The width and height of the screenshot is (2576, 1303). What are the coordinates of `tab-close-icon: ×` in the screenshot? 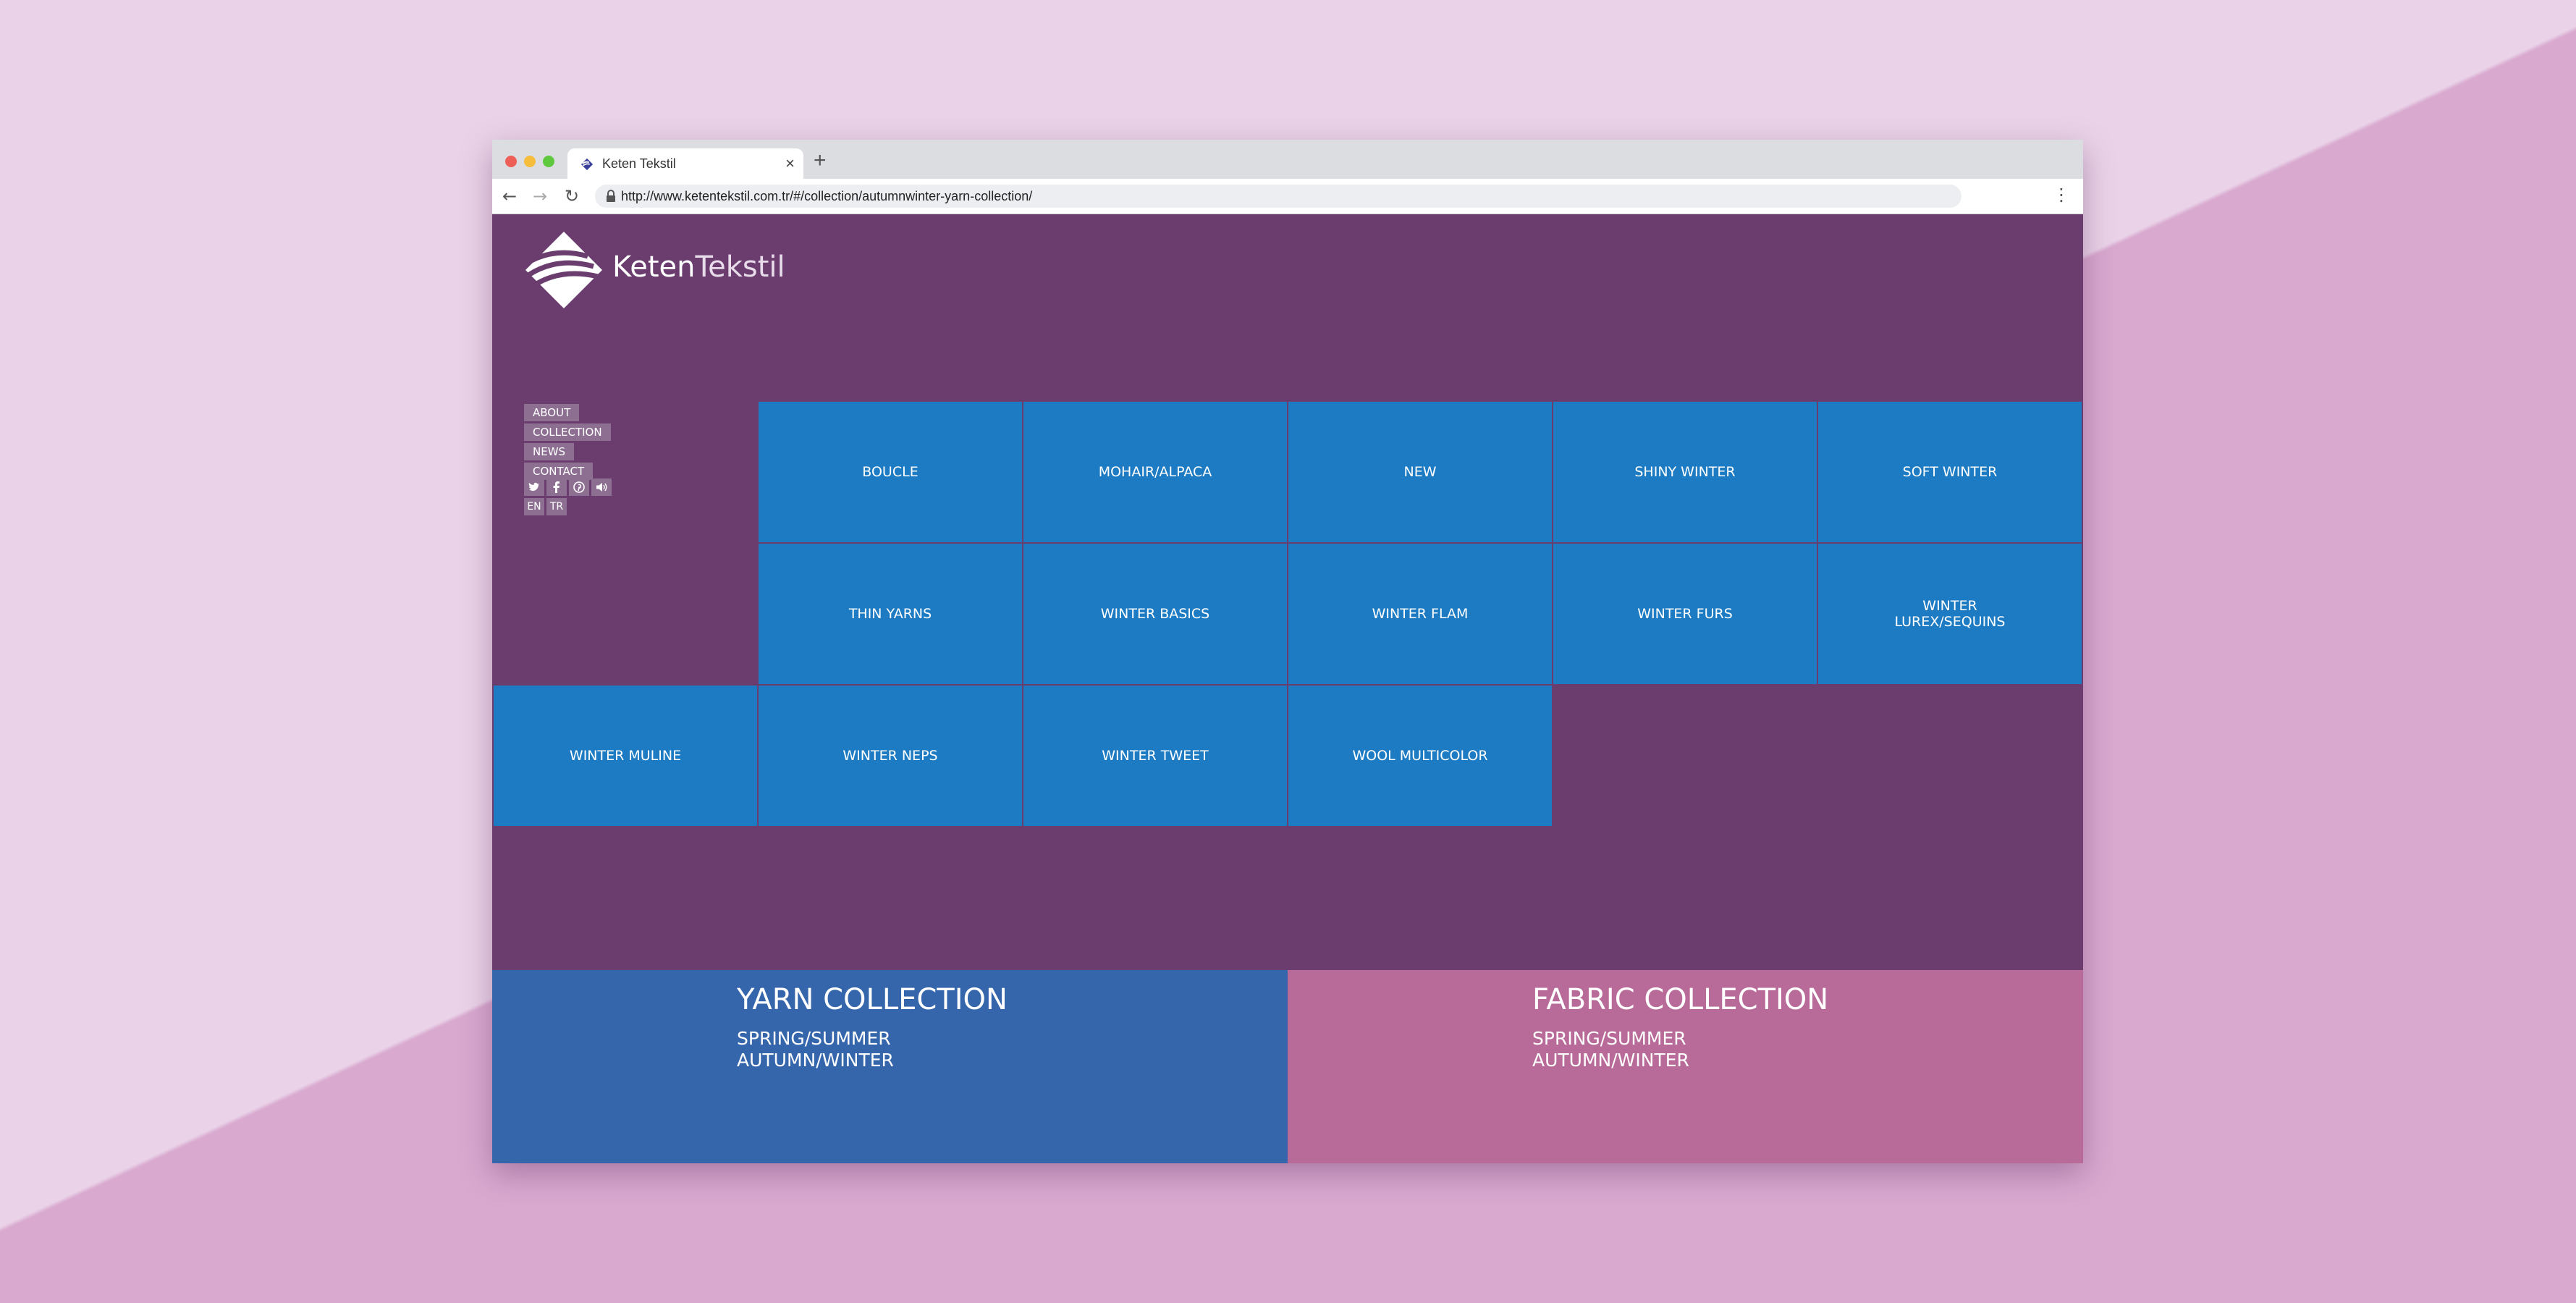 It's located at (790, 164).